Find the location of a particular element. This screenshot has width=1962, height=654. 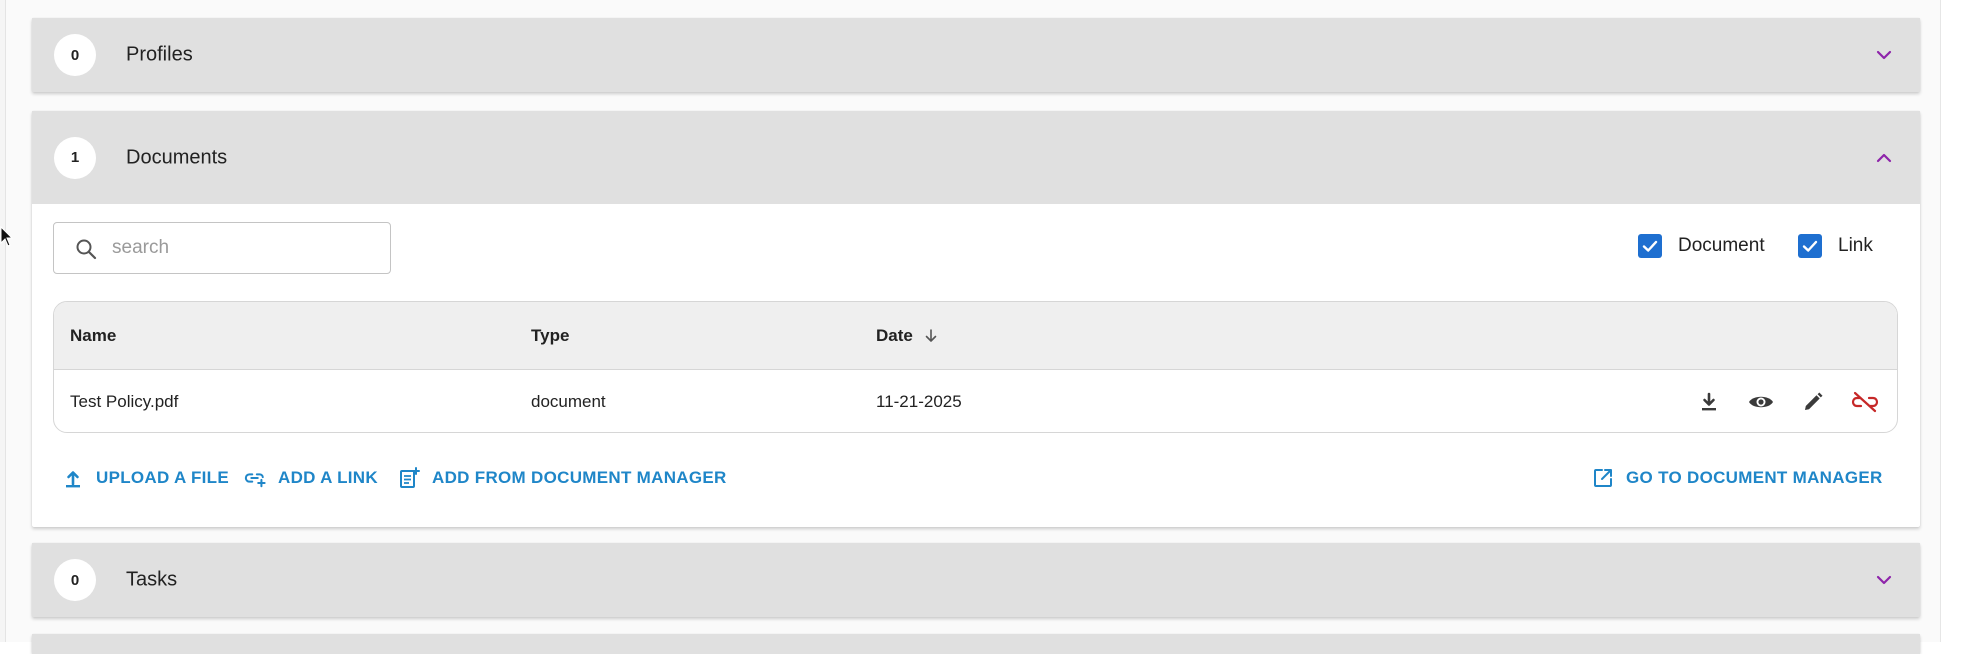

column-header-date-label: Date is located at coordinates (894, 335).